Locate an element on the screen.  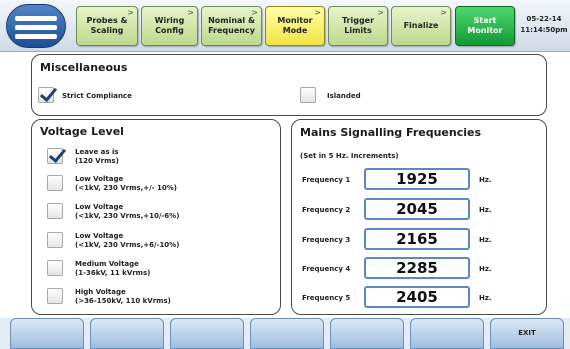
time-text: 11:14:50pm is located at coordinates (544, 30).